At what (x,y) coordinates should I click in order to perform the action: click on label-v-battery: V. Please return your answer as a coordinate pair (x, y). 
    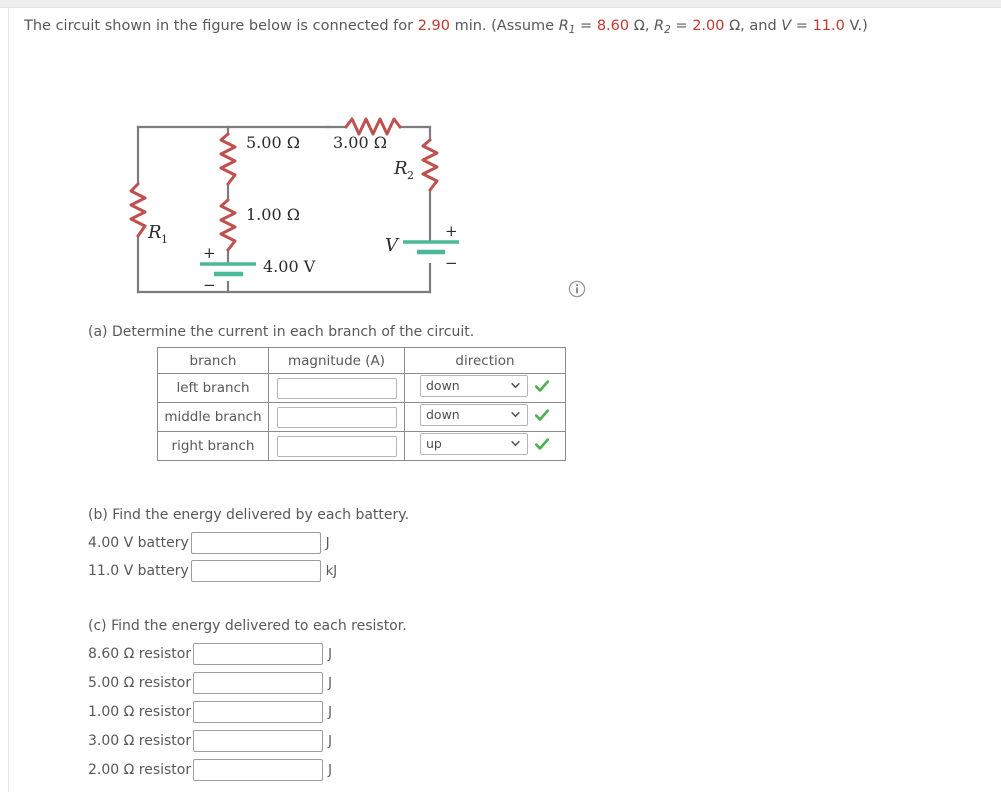
    Looking at the image, I should click on (392, 245).